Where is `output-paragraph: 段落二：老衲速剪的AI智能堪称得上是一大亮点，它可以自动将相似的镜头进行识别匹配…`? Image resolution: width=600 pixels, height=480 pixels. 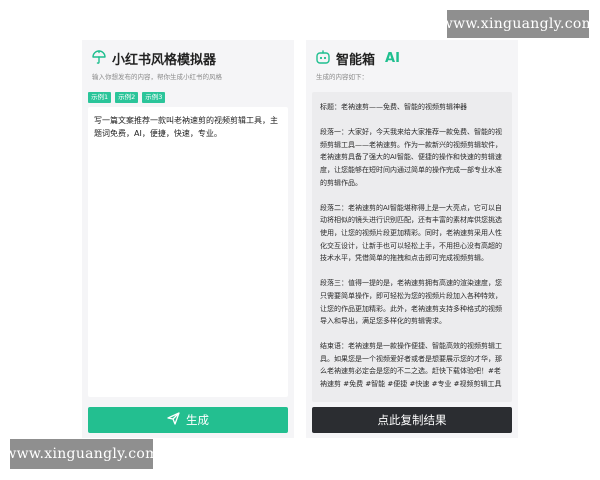
output-paragraph: 段落二：老衲速剪的AI智能堪称得上是一大亮点，它可以自动将相似的镜头进行识别匹配… is located at coordinates (411, 233).